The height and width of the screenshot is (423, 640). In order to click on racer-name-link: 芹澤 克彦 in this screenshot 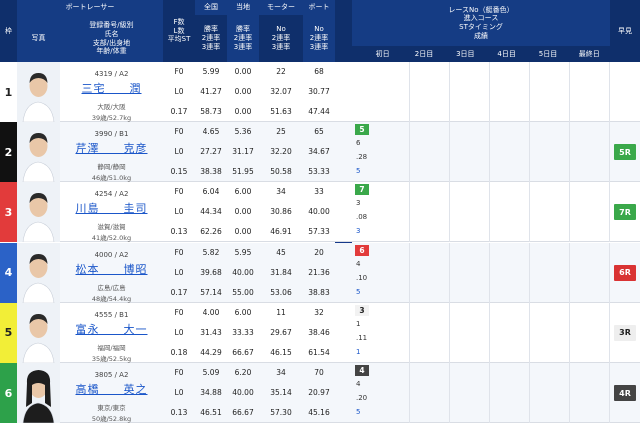, I will do `click(111, 148)`.